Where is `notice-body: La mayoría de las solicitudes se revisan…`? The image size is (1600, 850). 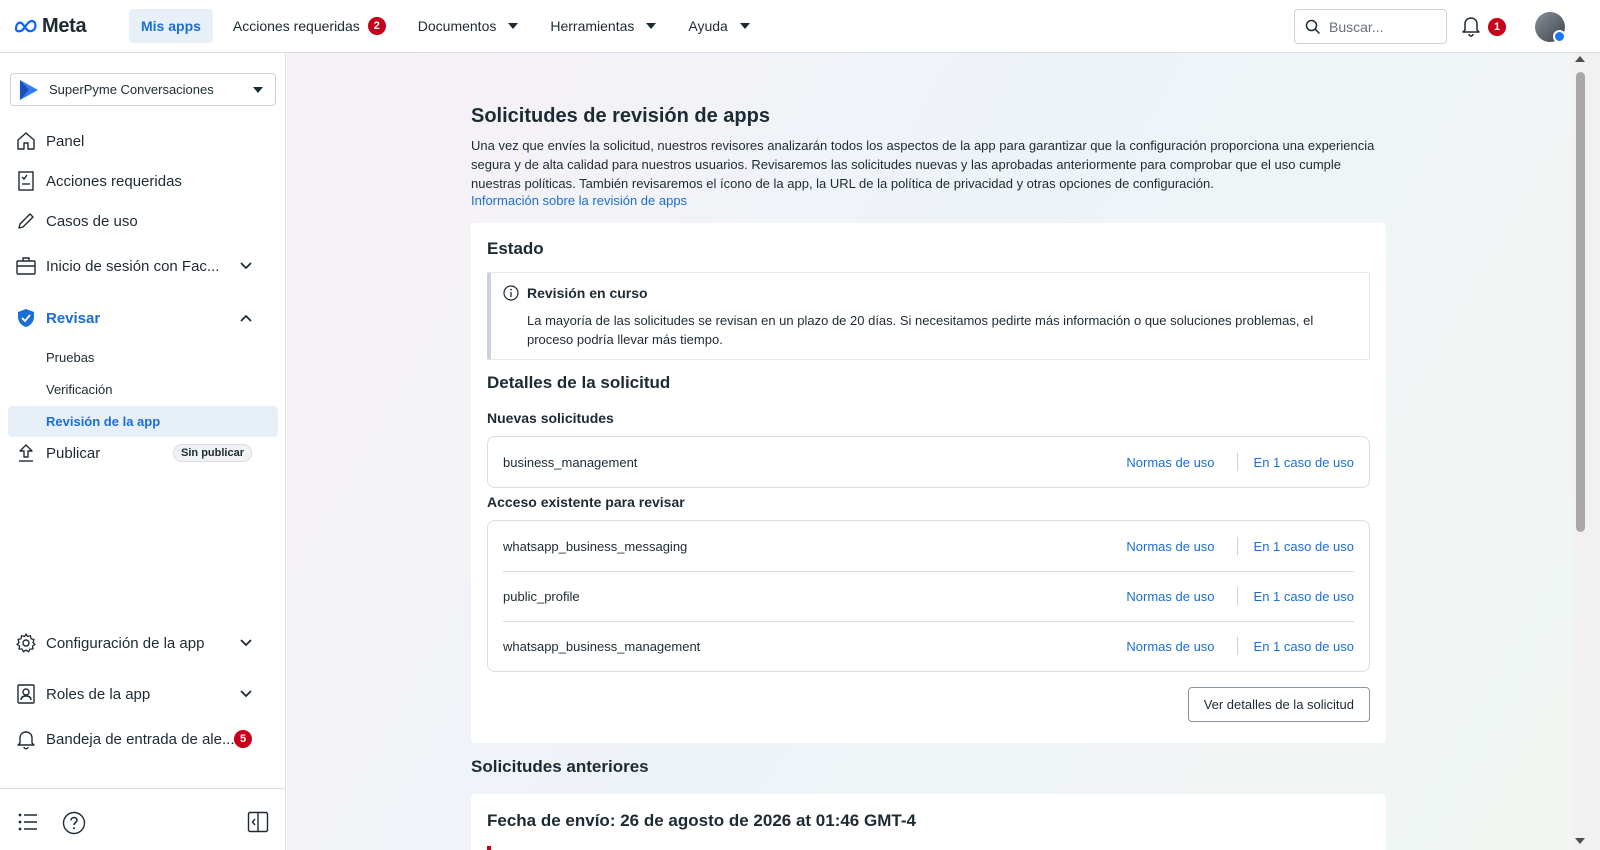
notice-body: La mayoría de las solicitudes se revisan… is located at coordinates (920, 330).